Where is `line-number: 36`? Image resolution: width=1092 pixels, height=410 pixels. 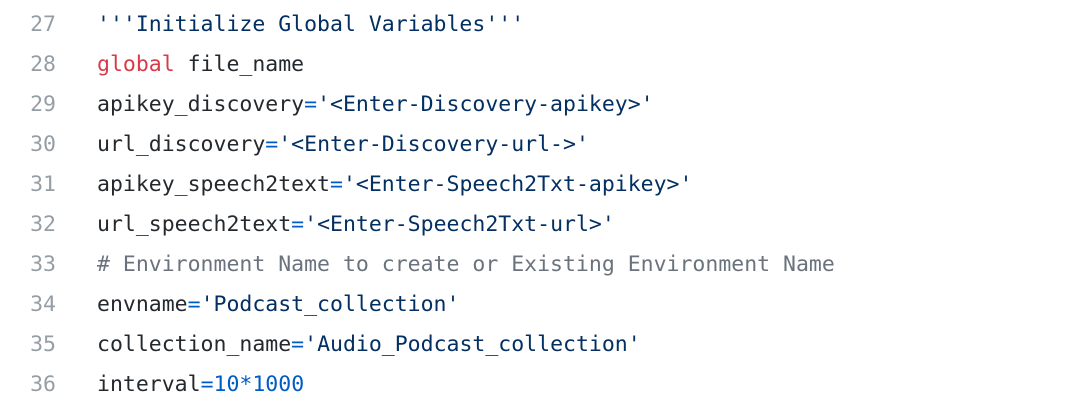
line-number: 36 is located at coordinates (28, 384).